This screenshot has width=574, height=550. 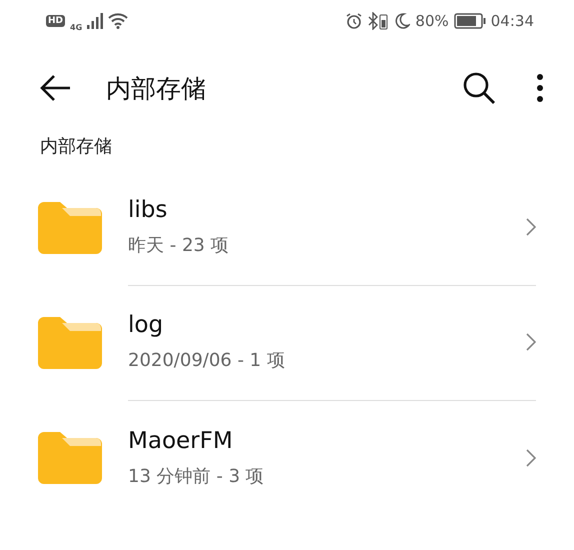 I want to click on hd-badge: HD, so click(x=56, y=21).